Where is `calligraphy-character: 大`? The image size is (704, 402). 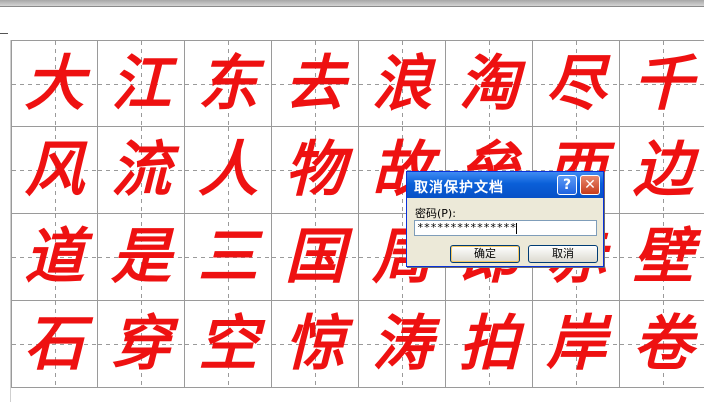 calligraphy-character: 大 is located at coordinates (54, 83).